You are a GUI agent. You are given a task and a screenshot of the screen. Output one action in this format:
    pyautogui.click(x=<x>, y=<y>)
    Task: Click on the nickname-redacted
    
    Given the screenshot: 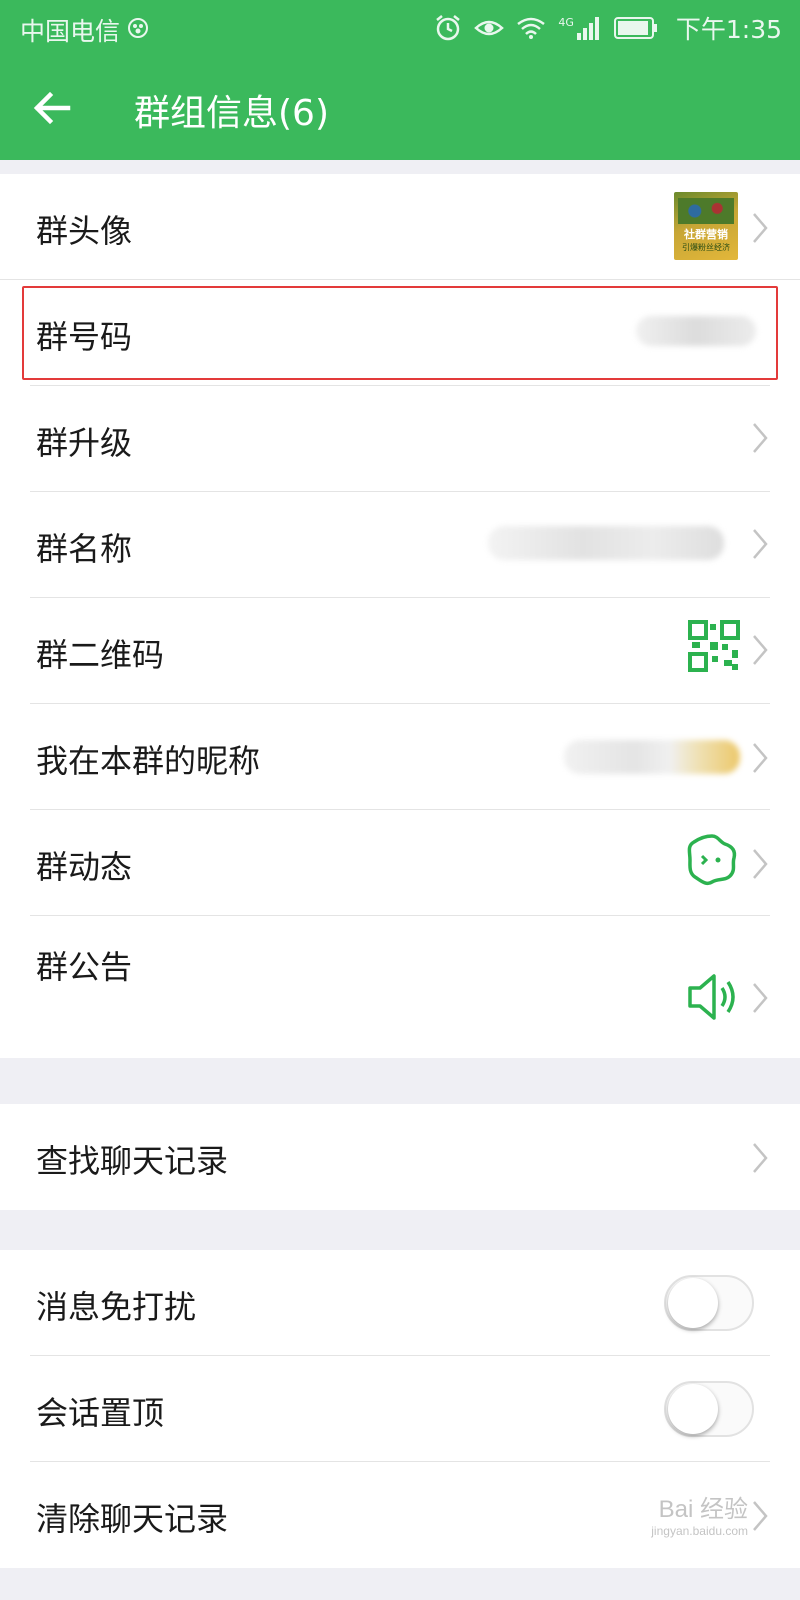 What is the action you would take?
    pyautogui.click(x=652, y=757)
    